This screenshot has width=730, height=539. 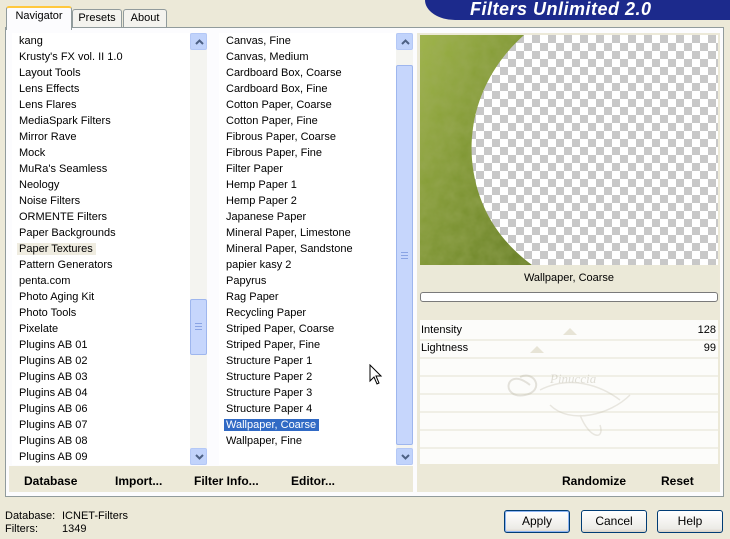 What do you see at coordinates (307, 313) in the screenshot?
I see `list-item: Recycling Paper` at bounding box center [307, 313].